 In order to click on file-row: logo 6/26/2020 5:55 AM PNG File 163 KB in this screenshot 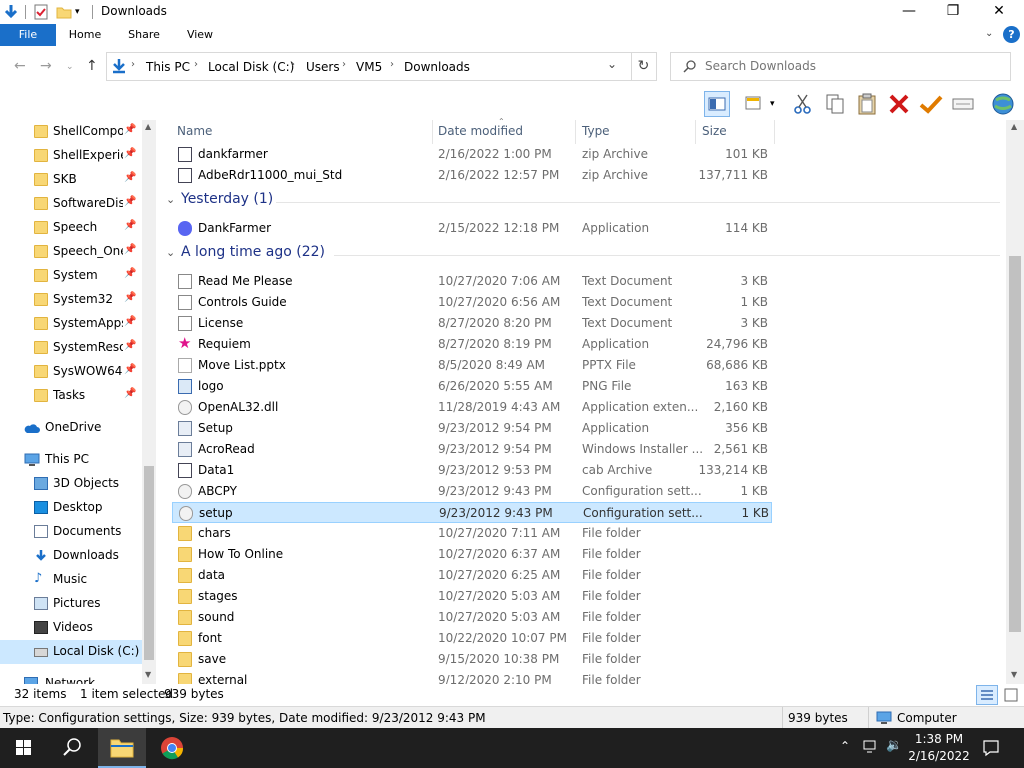, I will do `click(472, 386)`.